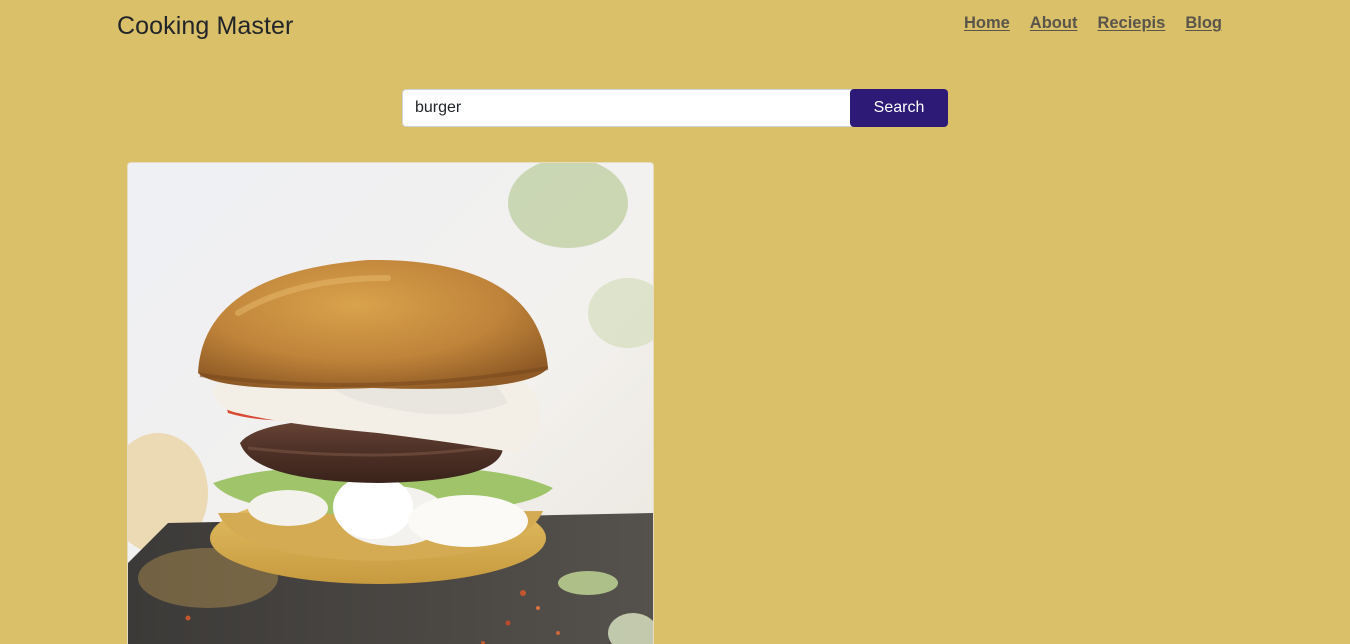 The image size is (1350, 644). What do you see at coordinates (1054, 23) in the screenshot?
I see `nav-link-about: About` at bounding box center [1054, 23].